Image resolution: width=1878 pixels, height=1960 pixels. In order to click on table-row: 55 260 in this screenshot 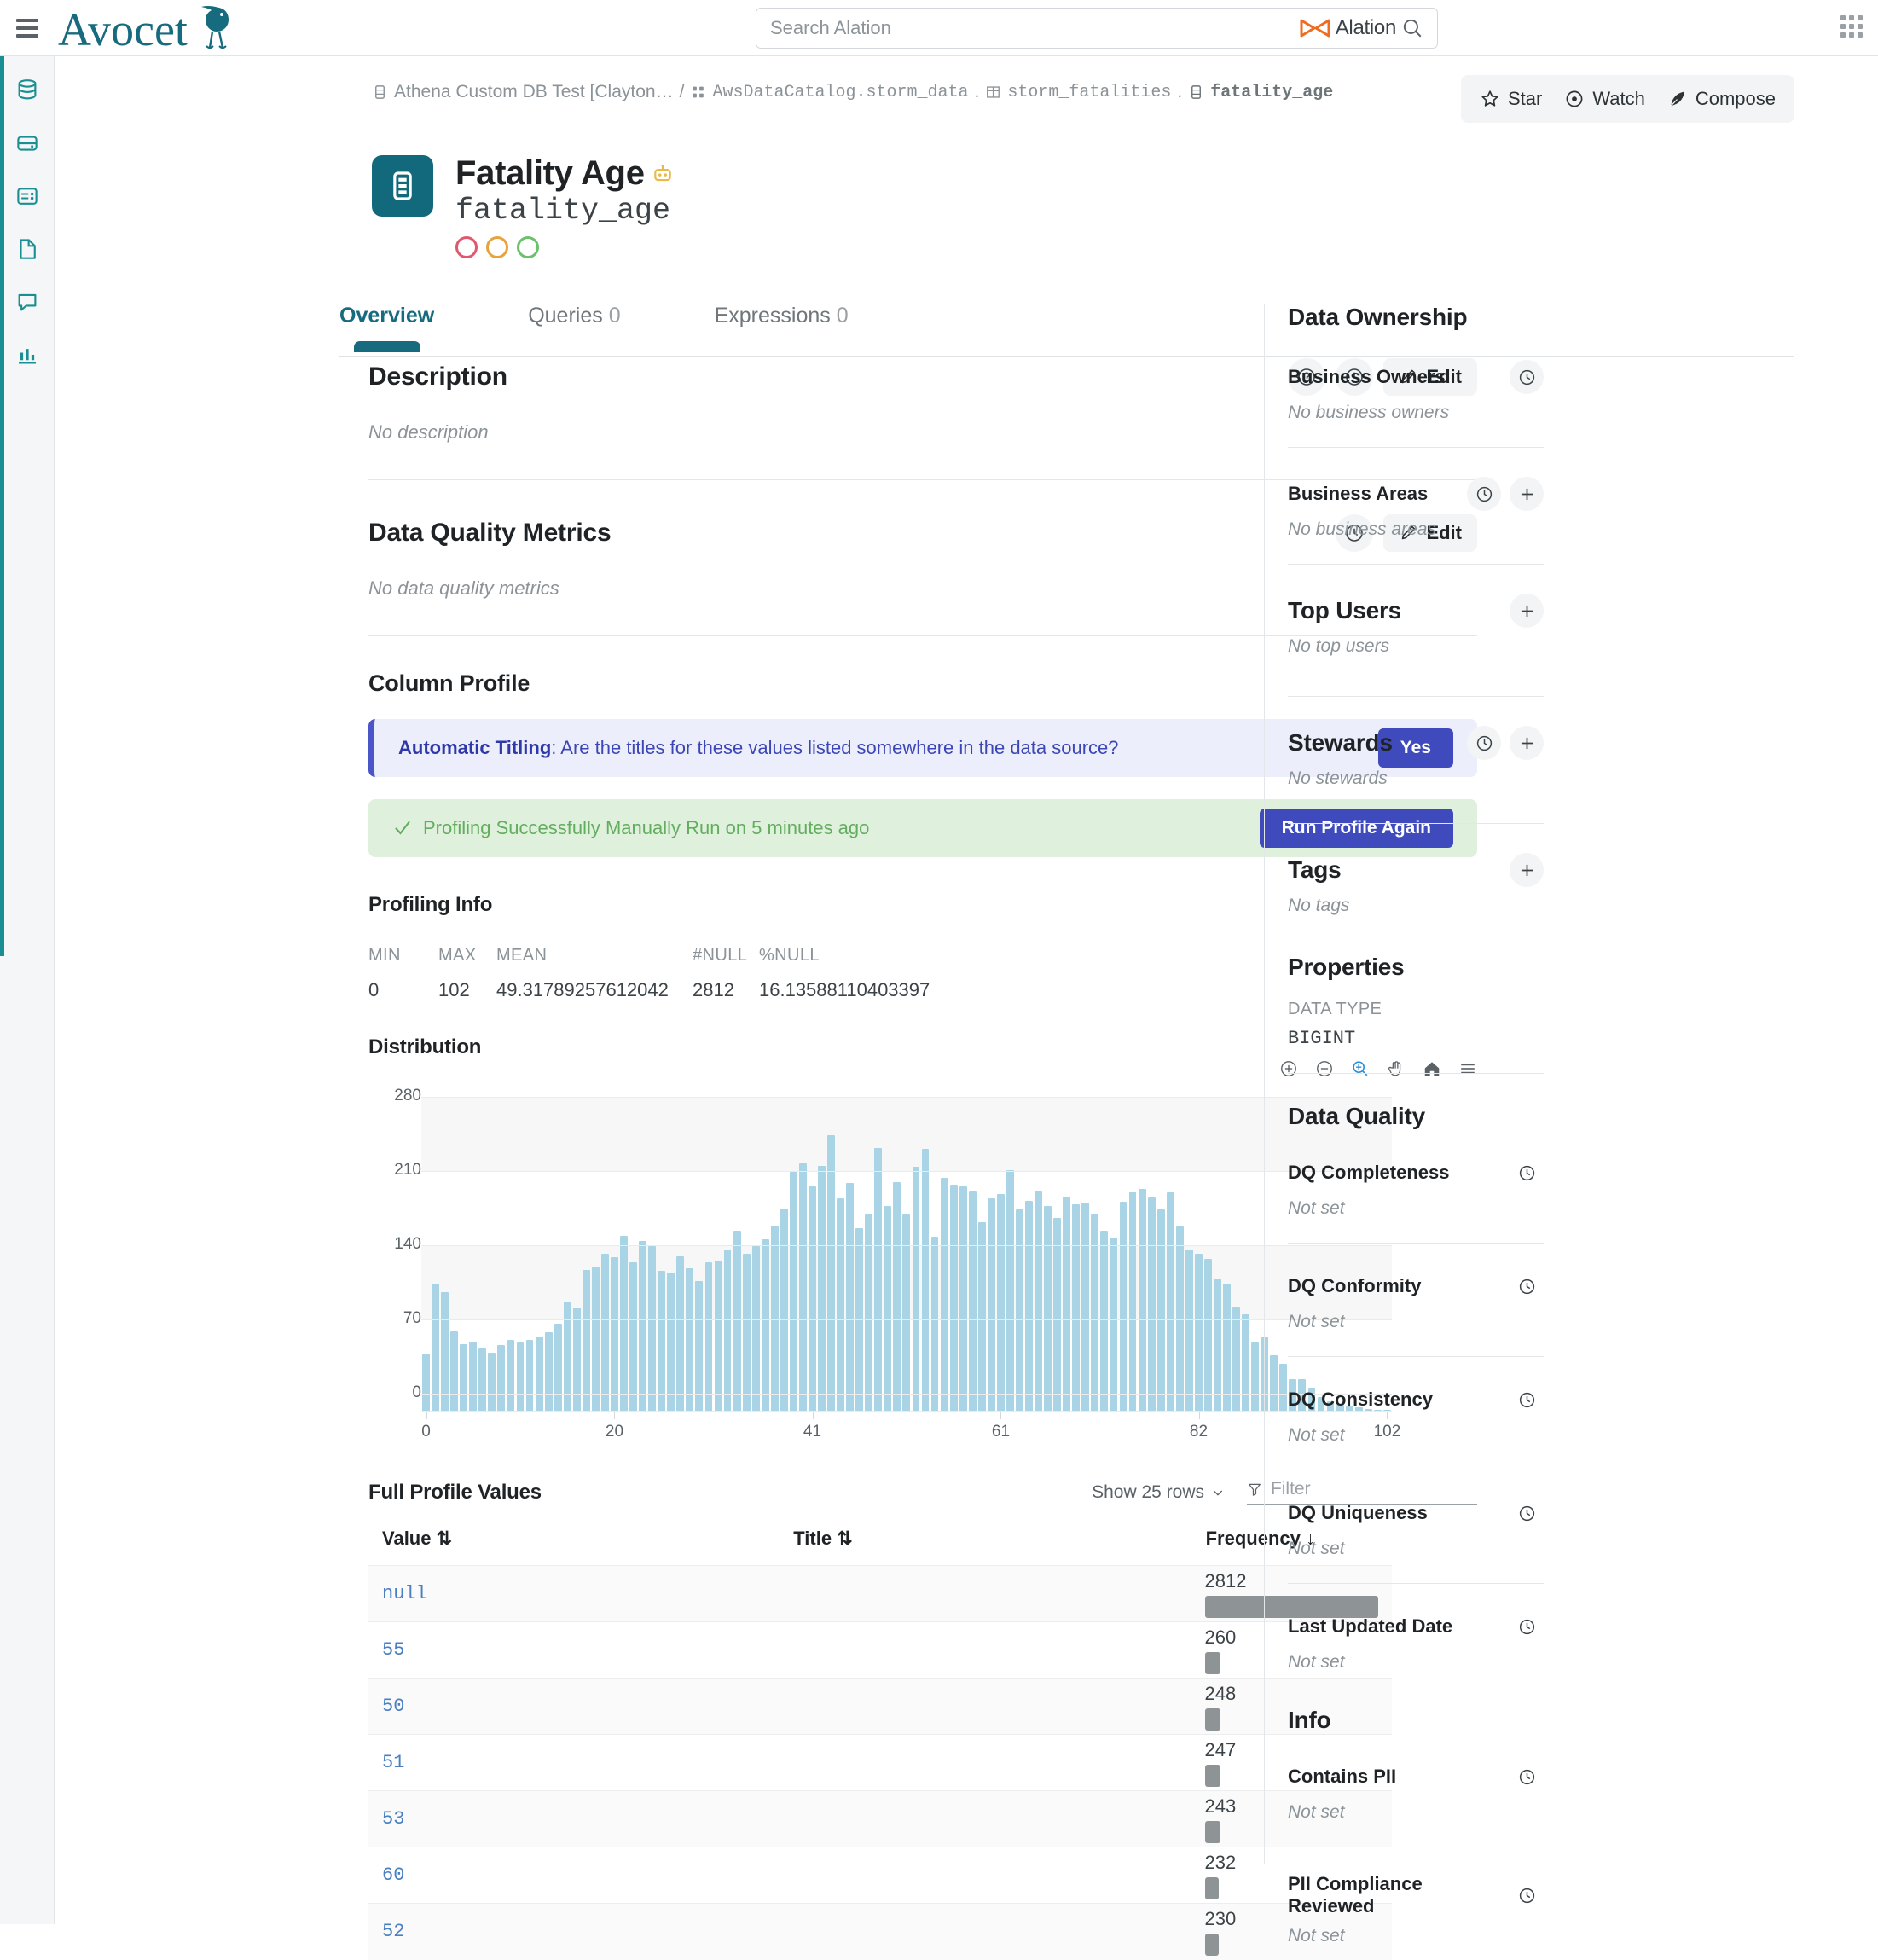, I will do `click(880, 1650)`.